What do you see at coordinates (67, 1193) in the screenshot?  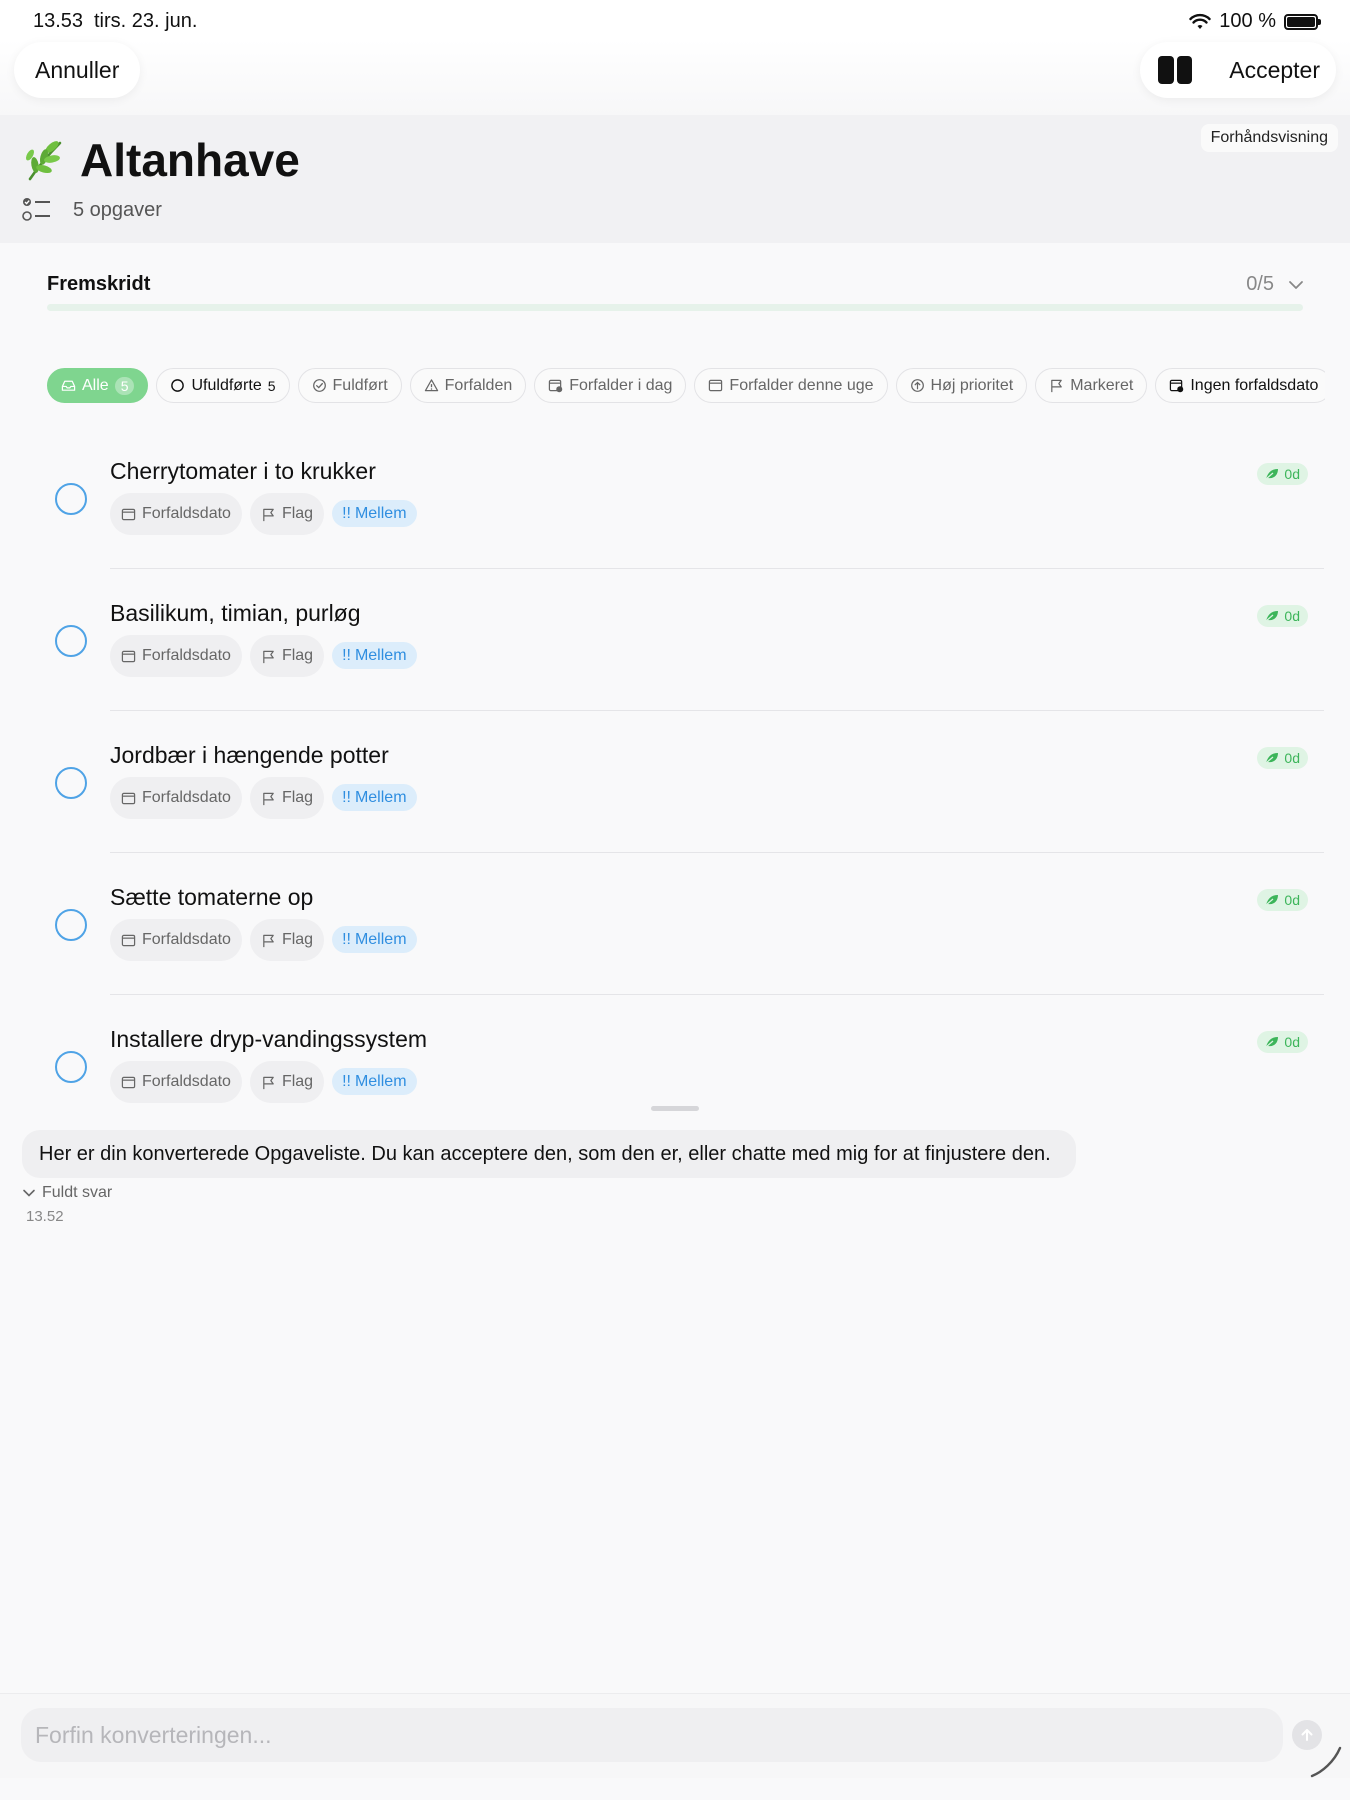 I see `full-answer-toggle: Fuldt svar` at bounding box center [67, 1193].